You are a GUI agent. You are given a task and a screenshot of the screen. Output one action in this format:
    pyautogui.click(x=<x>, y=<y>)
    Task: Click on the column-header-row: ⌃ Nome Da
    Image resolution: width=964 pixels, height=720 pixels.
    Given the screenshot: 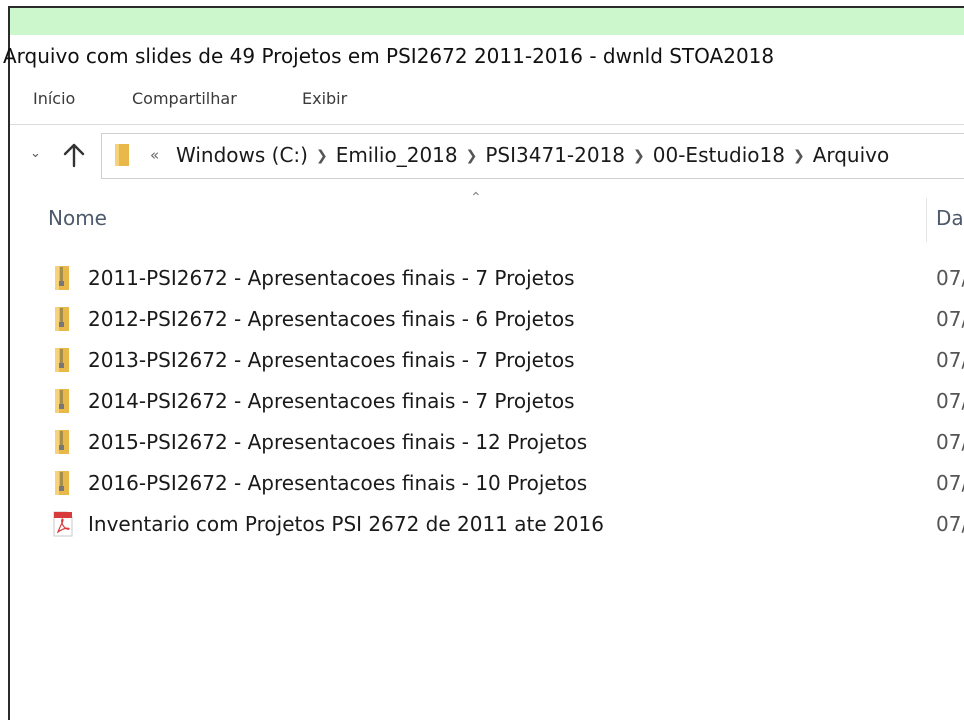 What is the action you would take?
    pyautogui.click(x=487, y=219)
    